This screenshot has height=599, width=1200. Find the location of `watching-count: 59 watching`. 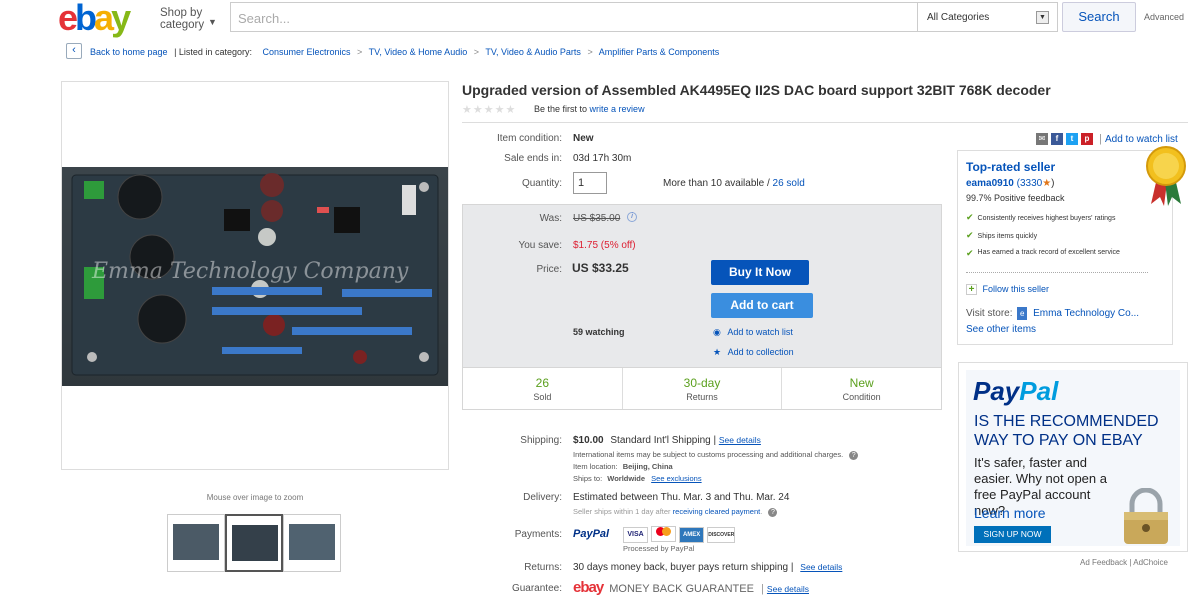

watching-count: 59 watching is located at coordinates (599, 332).